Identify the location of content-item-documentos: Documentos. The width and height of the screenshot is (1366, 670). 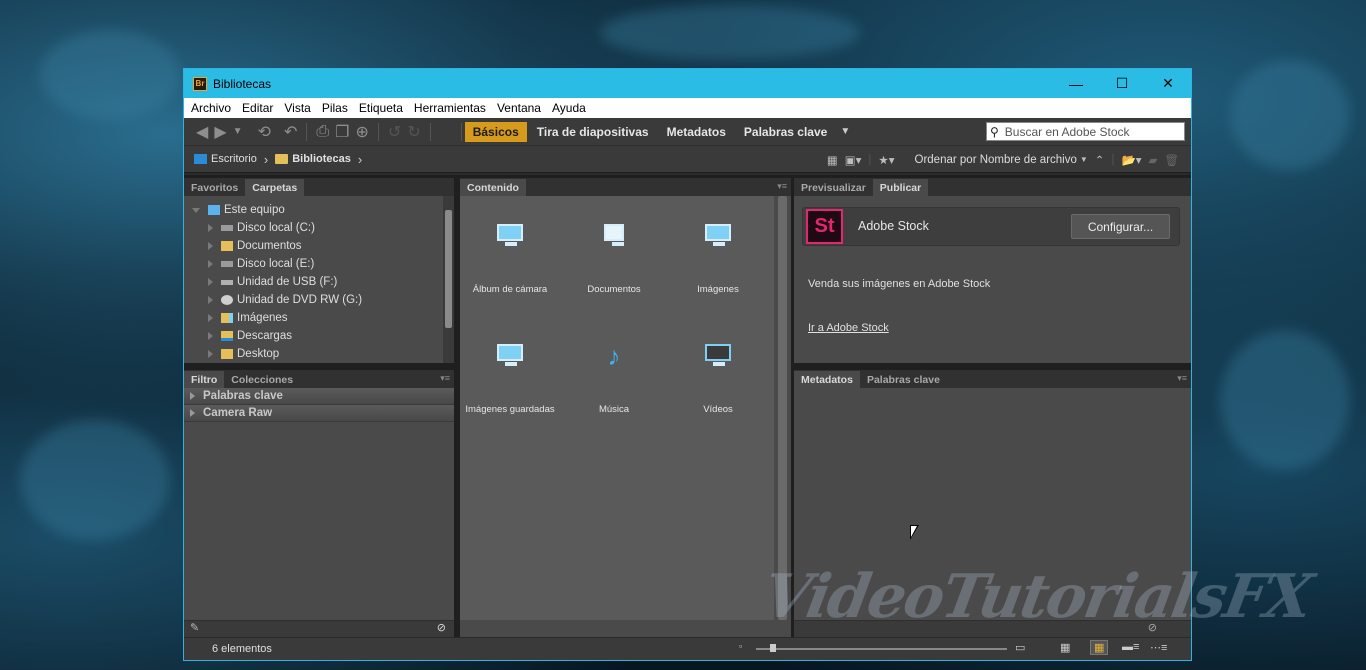
(614, 259).